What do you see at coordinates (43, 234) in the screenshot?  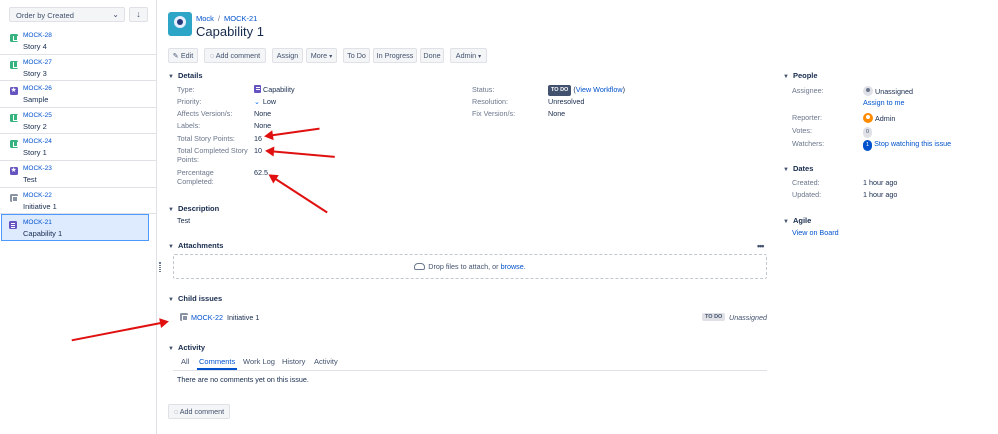 I see `issue-summary: Capability 1` at bounding box center [43, 234].